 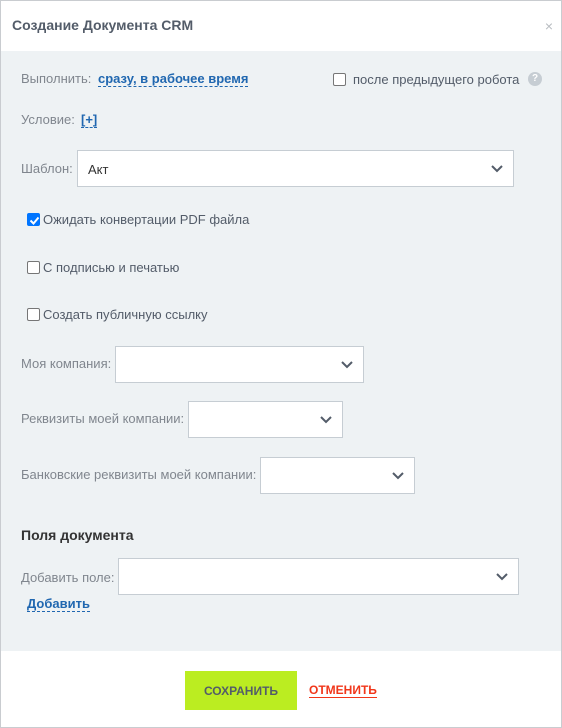 What do you see at coordinates (139, 474) in the screenshot?
I see `bank-requisites-label: Банковские реквизиты моей компании:` at bounding box center [139, 474].